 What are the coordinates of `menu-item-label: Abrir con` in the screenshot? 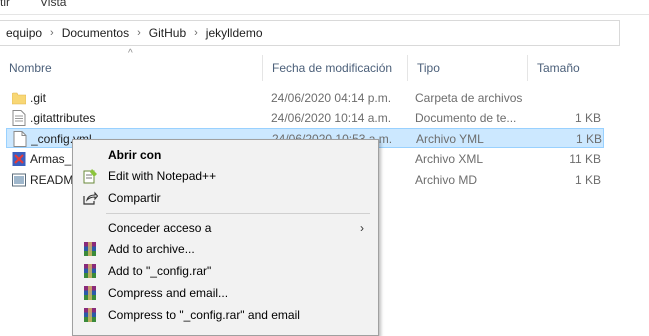 It's located at (135, 155).